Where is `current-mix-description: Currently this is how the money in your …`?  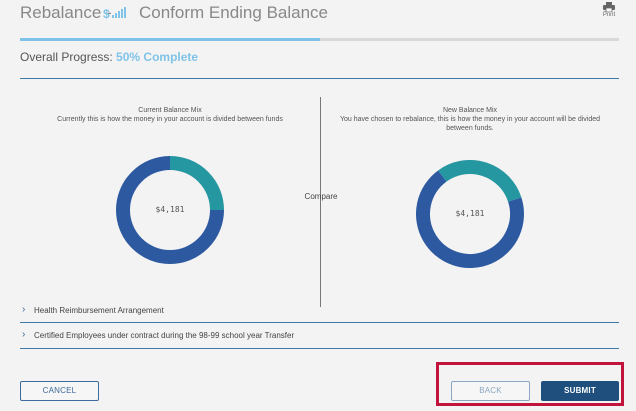
current-mix-description: Currently this is how the money in your … is located at coordinates (170, 119).